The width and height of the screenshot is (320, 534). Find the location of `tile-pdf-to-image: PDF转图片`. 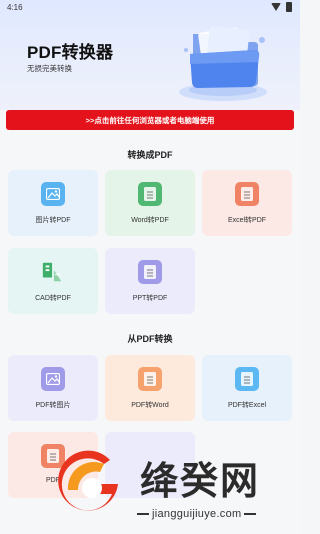

tile-pdf-to-image: PDF转图片 is located at coordinates (53, 388).